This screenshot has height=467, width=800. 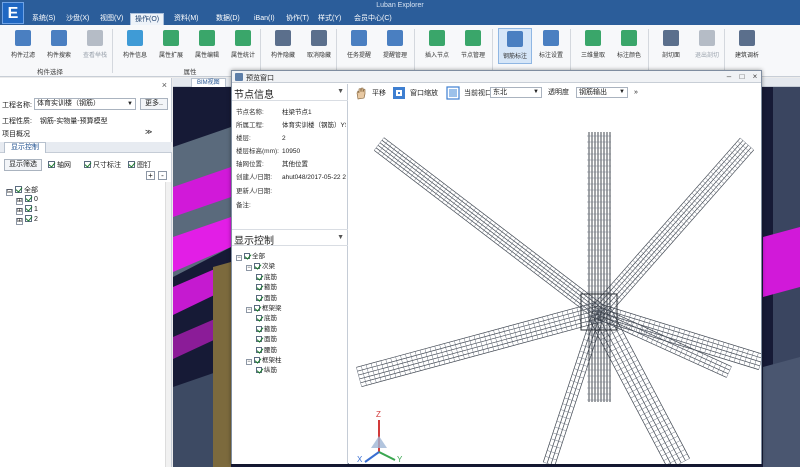 I want to click on menu-item-5: 数据(D), so click(x=228, y=19).